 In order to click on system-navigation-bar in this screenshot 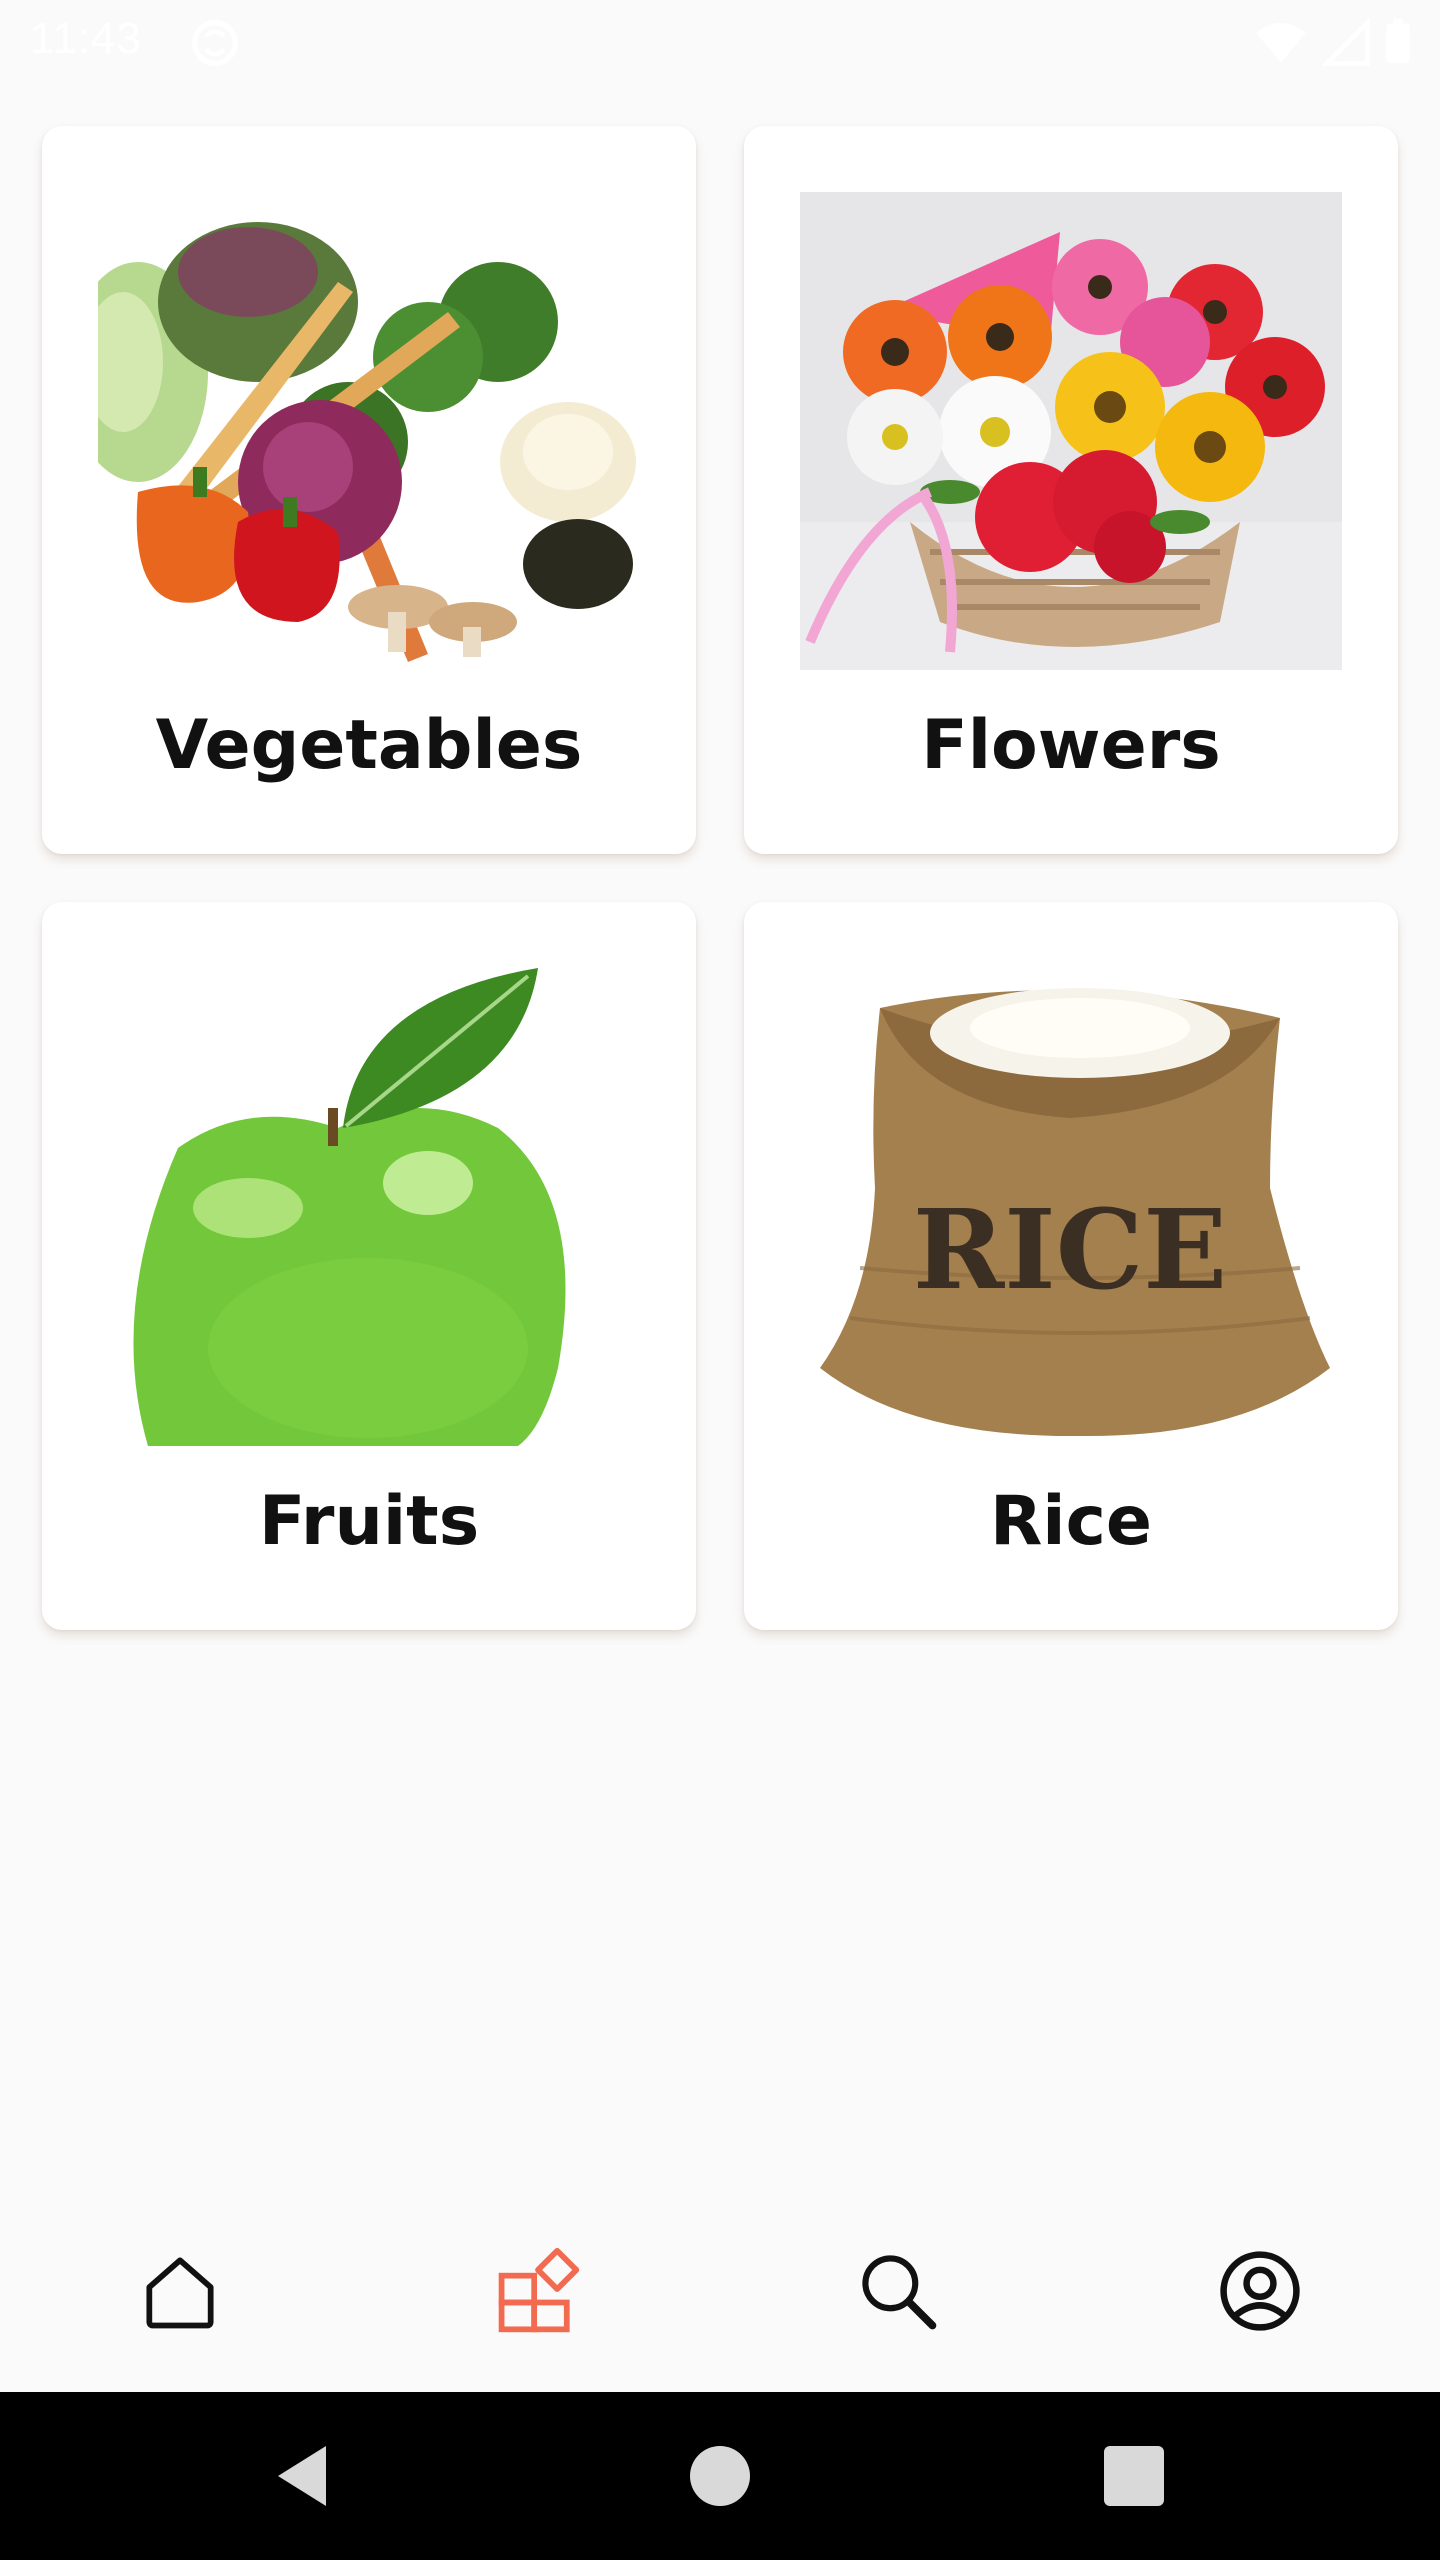, I will do `click(720, 2476)`.